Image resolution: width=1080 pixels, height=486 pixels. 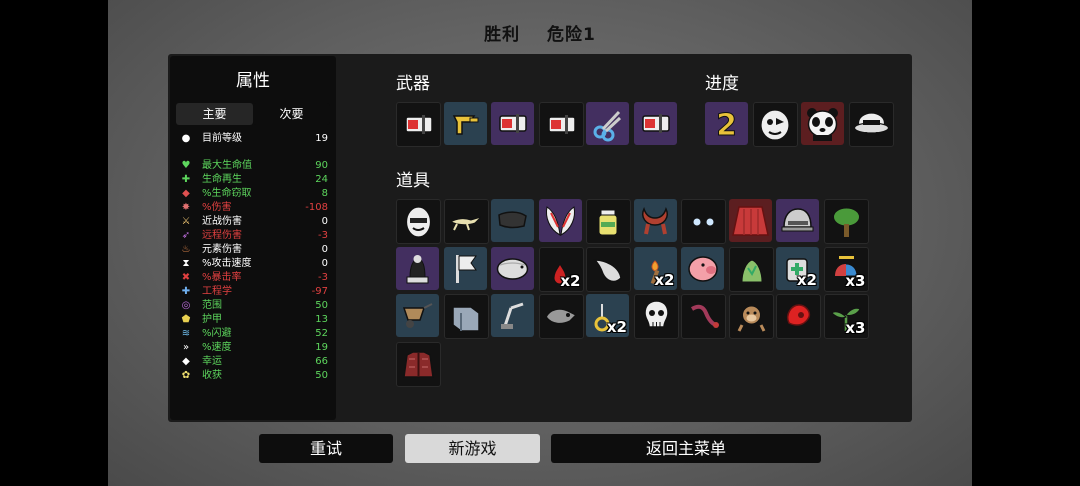 What do you see at coordinates (186, 179) in the screenshot?
I see `regen-icon: ✚` at bounding box center [186, 179].